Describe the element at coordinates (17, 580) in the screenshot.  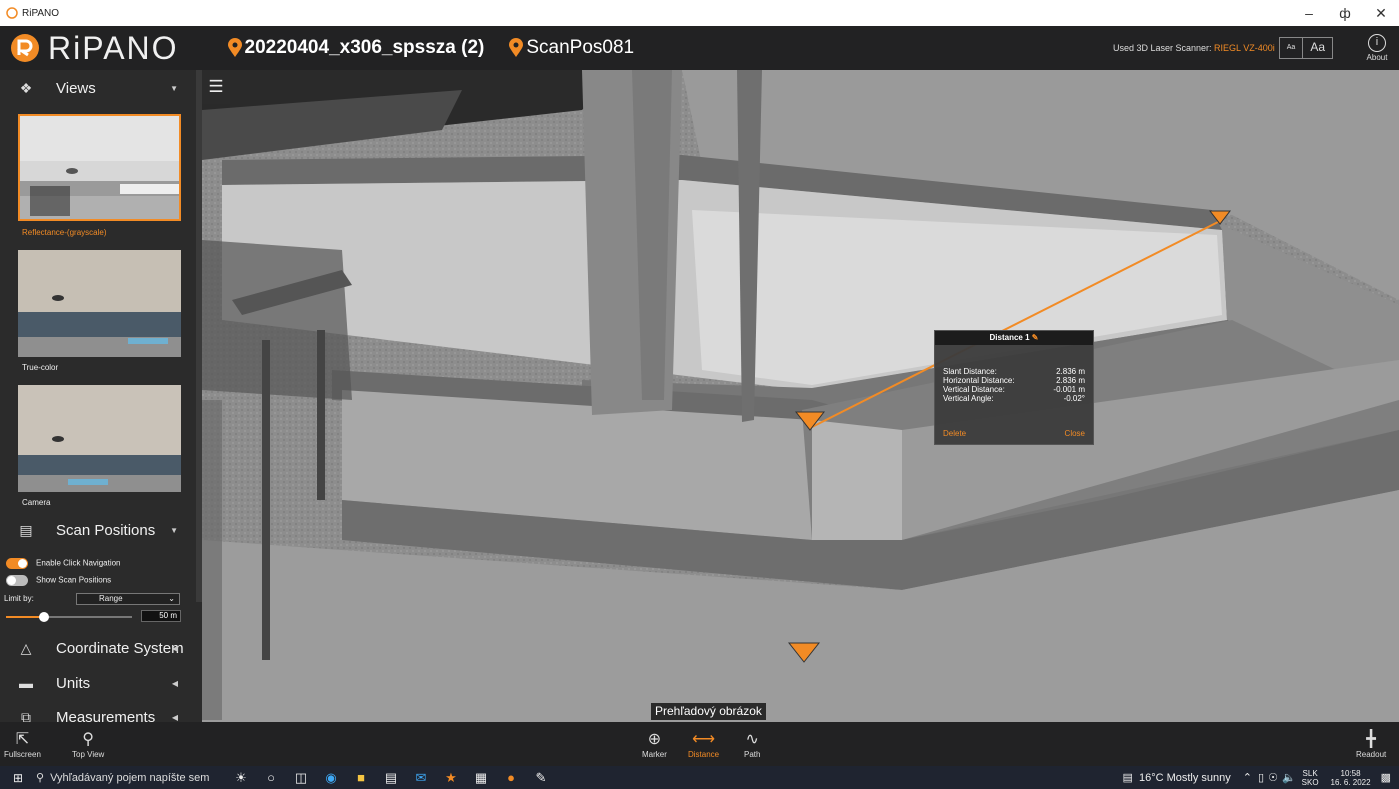
I see `show-scan-positions-toggle` at that location.